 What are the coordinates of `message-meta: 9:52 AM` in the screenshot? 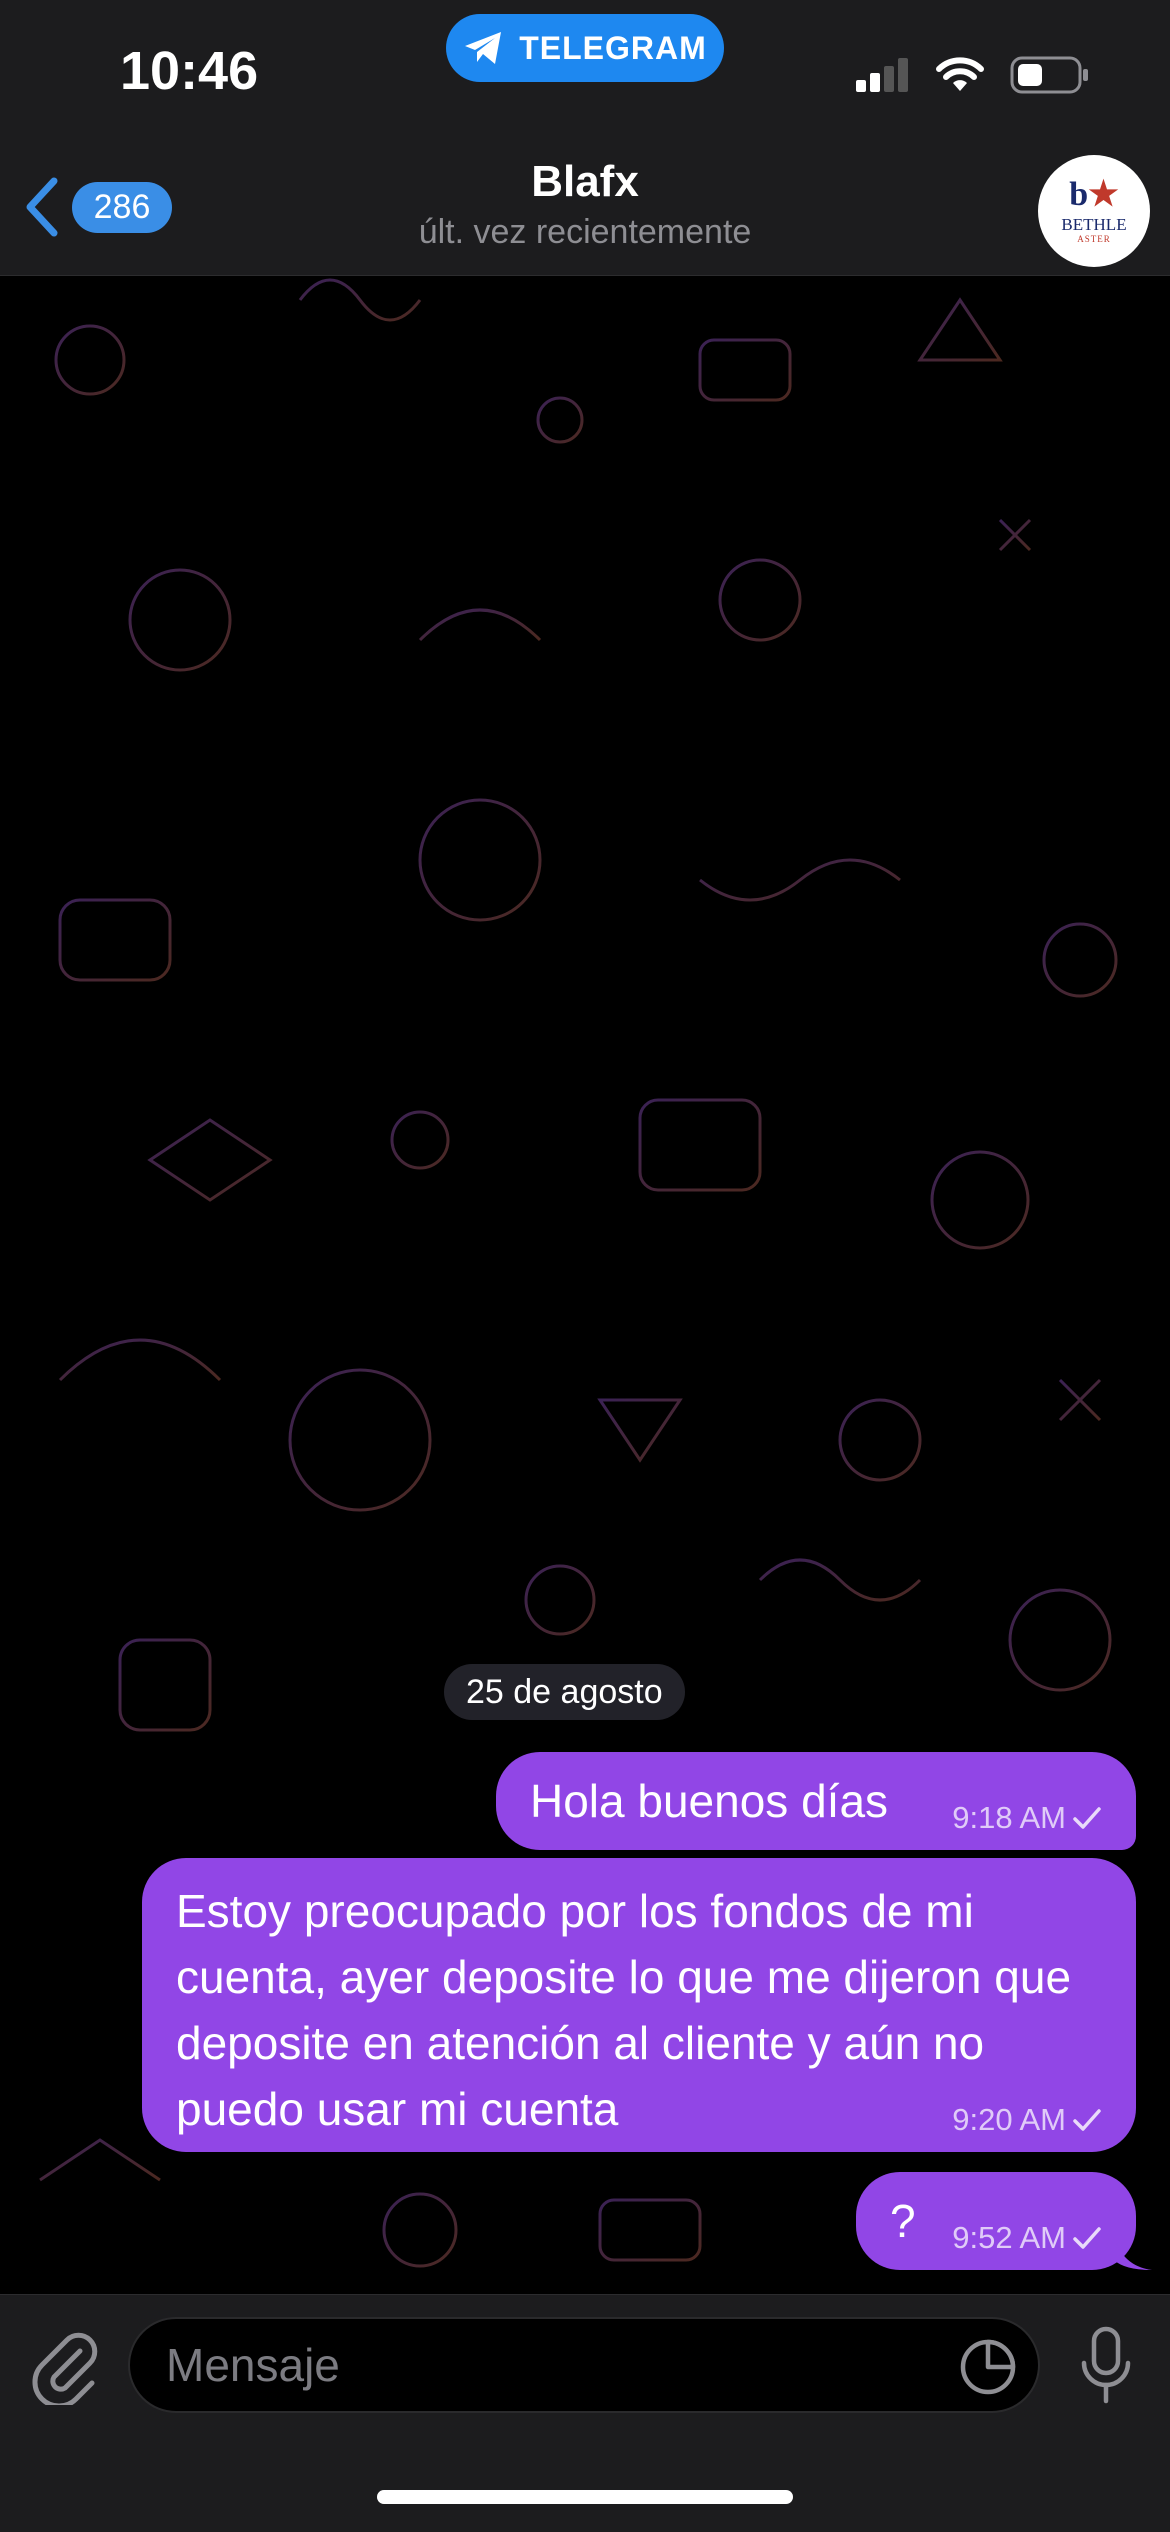 It's located at (1027, 2238).